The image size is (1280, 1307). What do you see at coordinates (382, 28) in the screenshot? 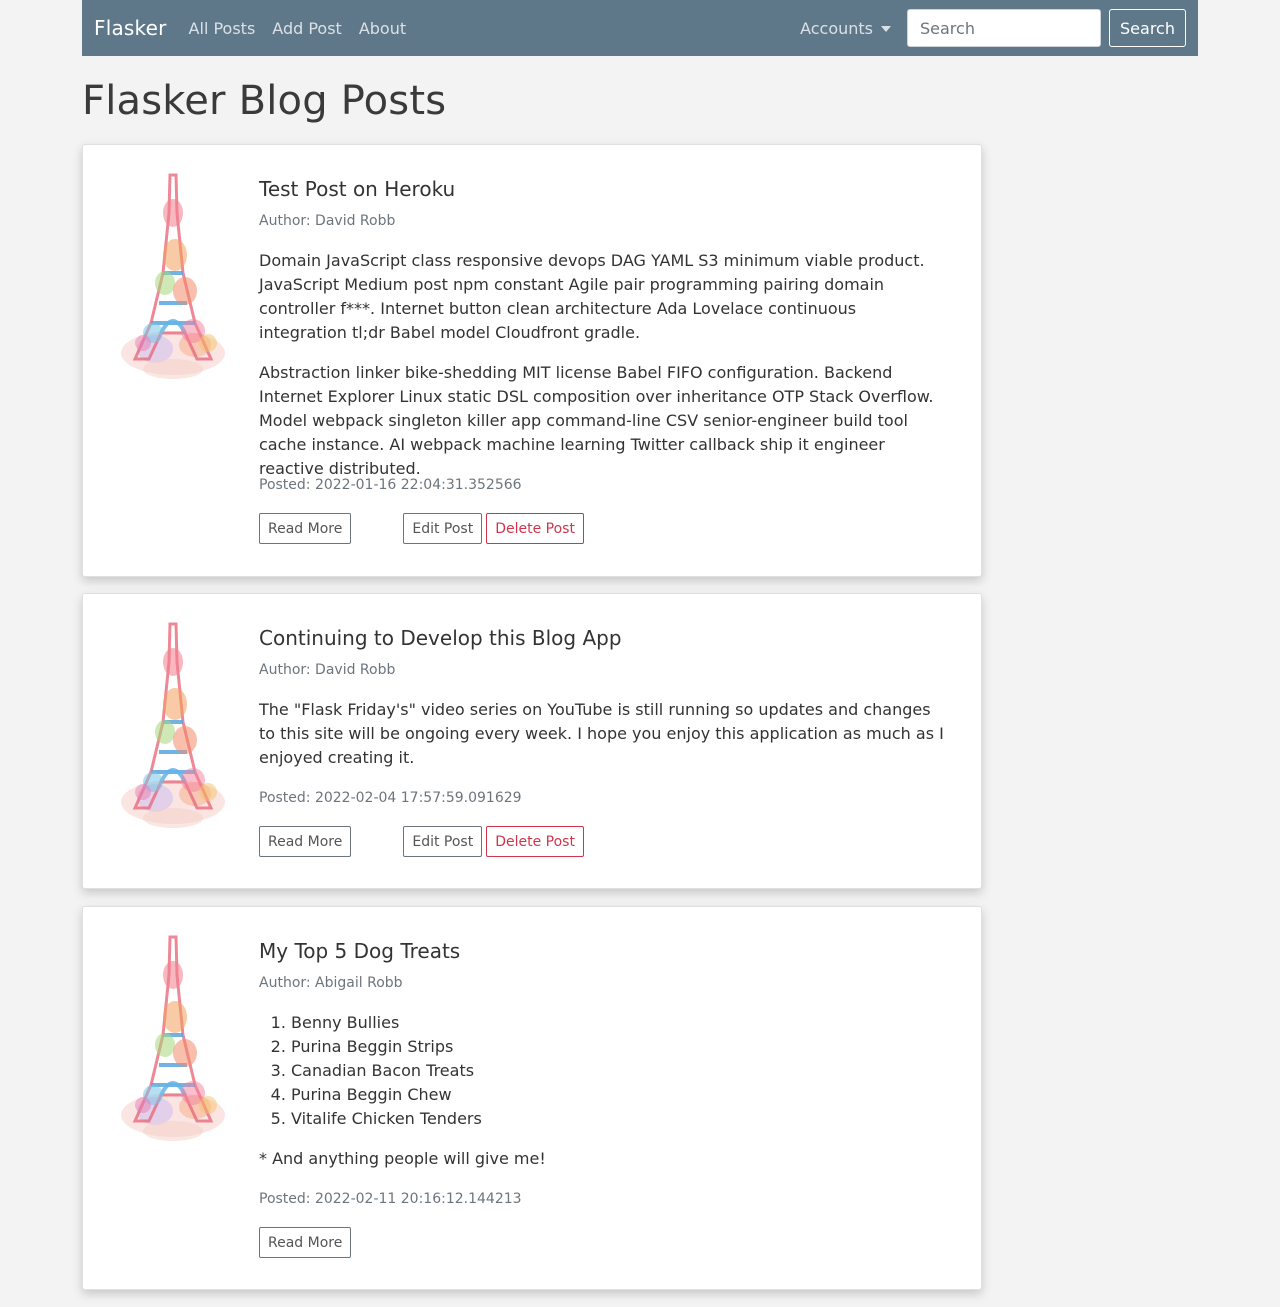
I see `nav-link-about: About` at bounding box center [382, 28].